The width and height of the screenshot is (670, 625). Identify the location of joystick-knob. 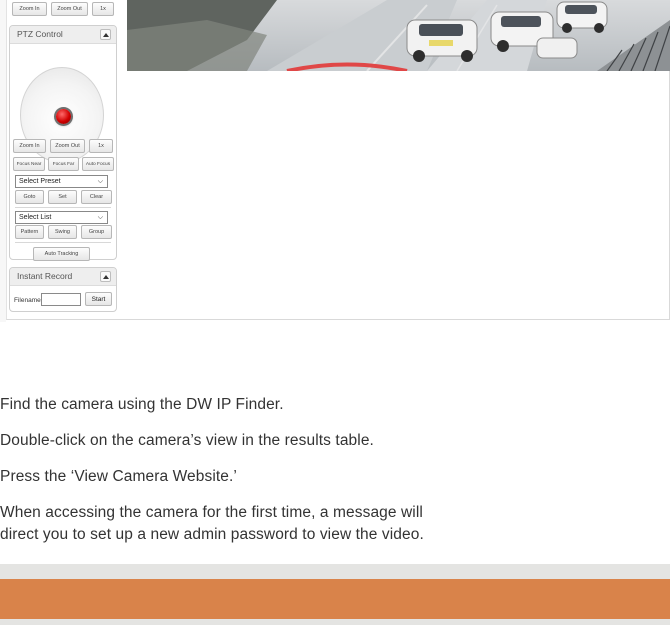
(63, 116).